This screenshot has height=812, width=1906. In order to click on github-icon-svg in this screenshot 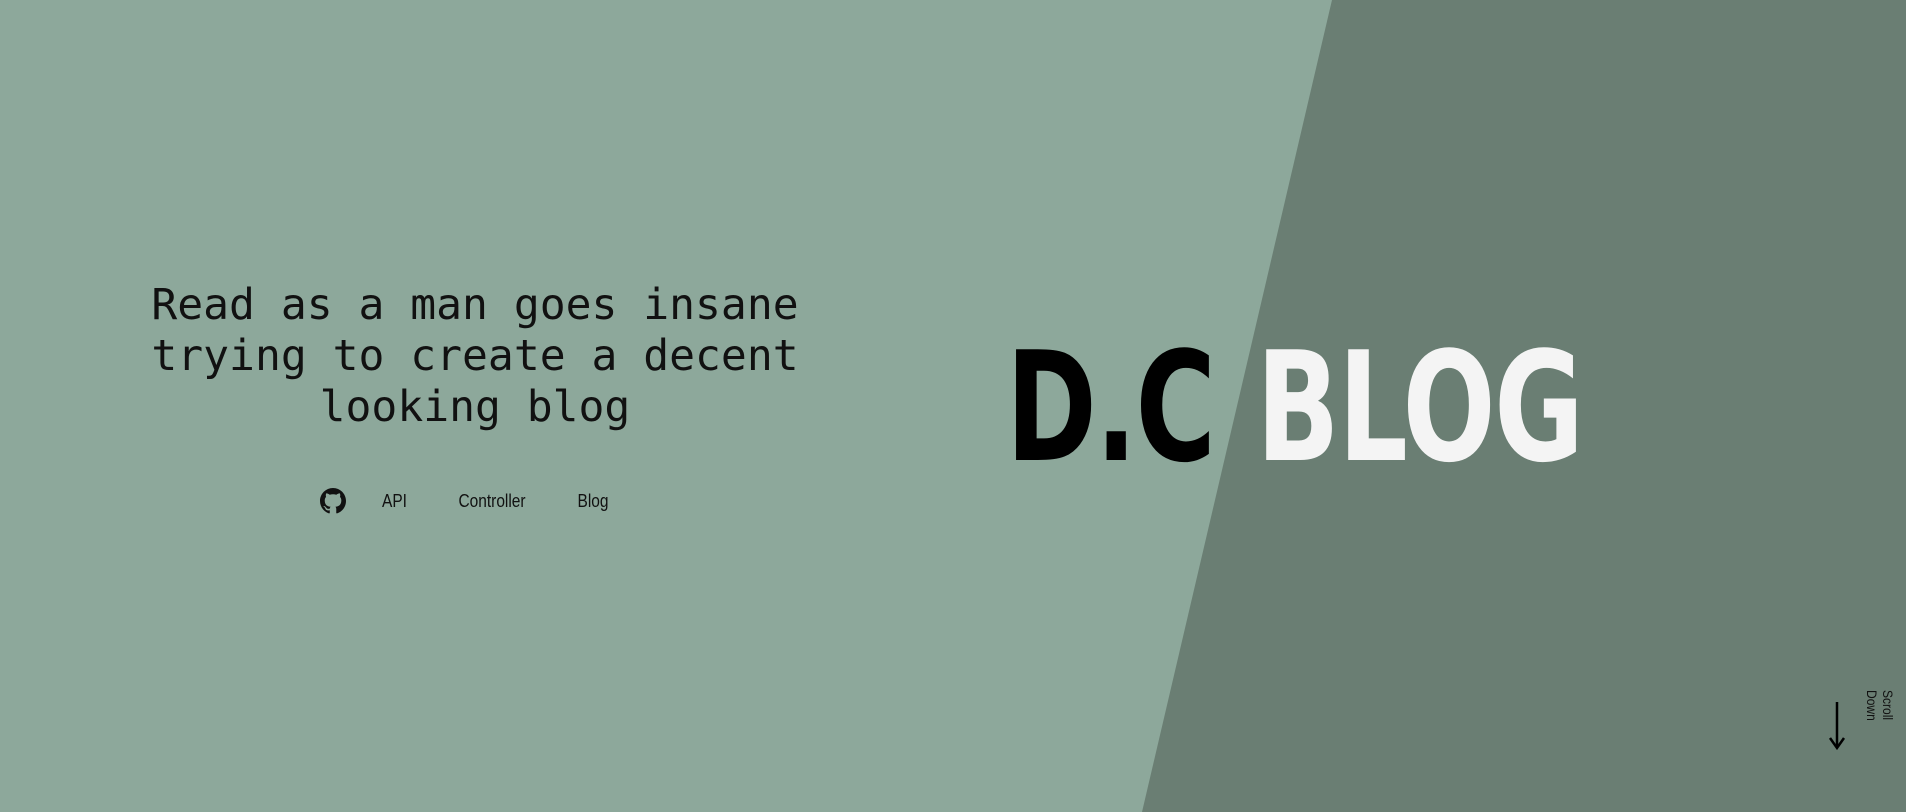, I will do `click(333, 501)`.